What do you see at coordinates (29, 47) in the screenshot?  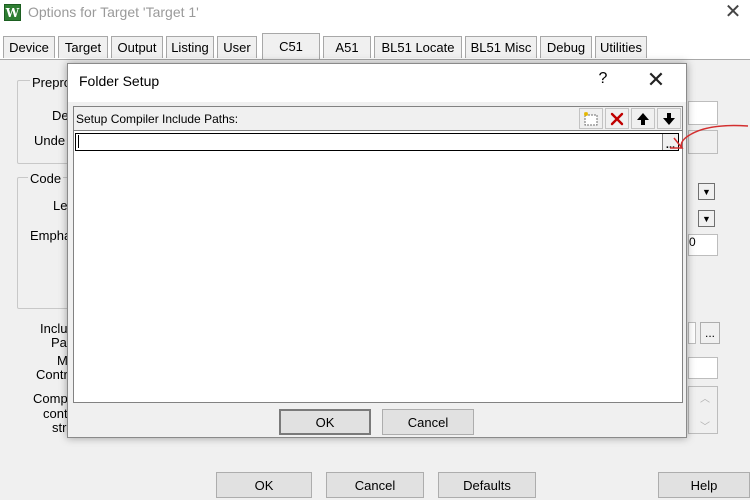 I see `tab-device: Device` at bounding box center [29, 47].